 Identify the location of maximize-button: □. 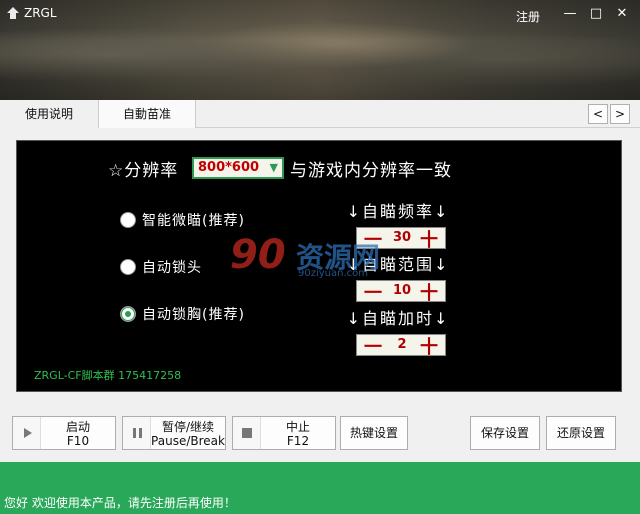
(596, 14).